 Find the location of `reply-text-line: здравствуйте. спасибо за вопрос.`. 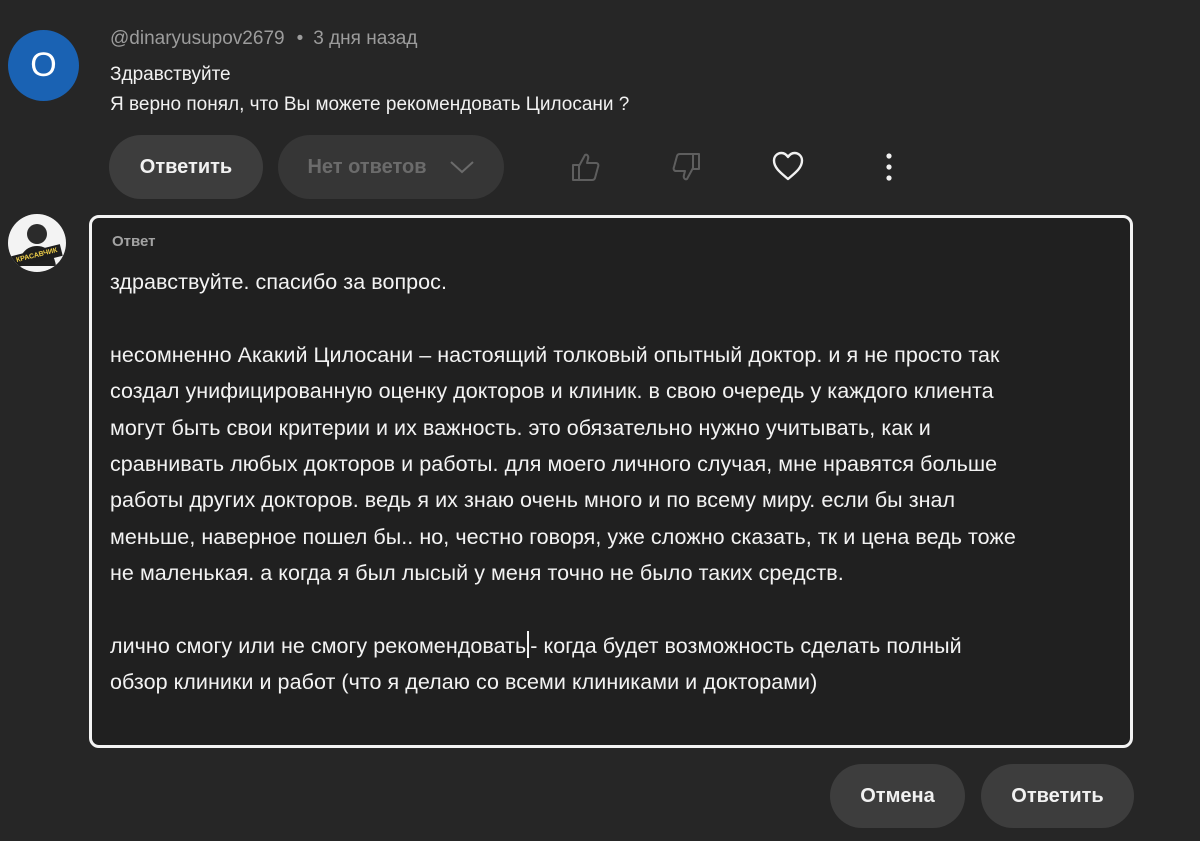

reply-text-line: здравствуйте. спасибо за вопрос. is located at coordinates (279, 282).